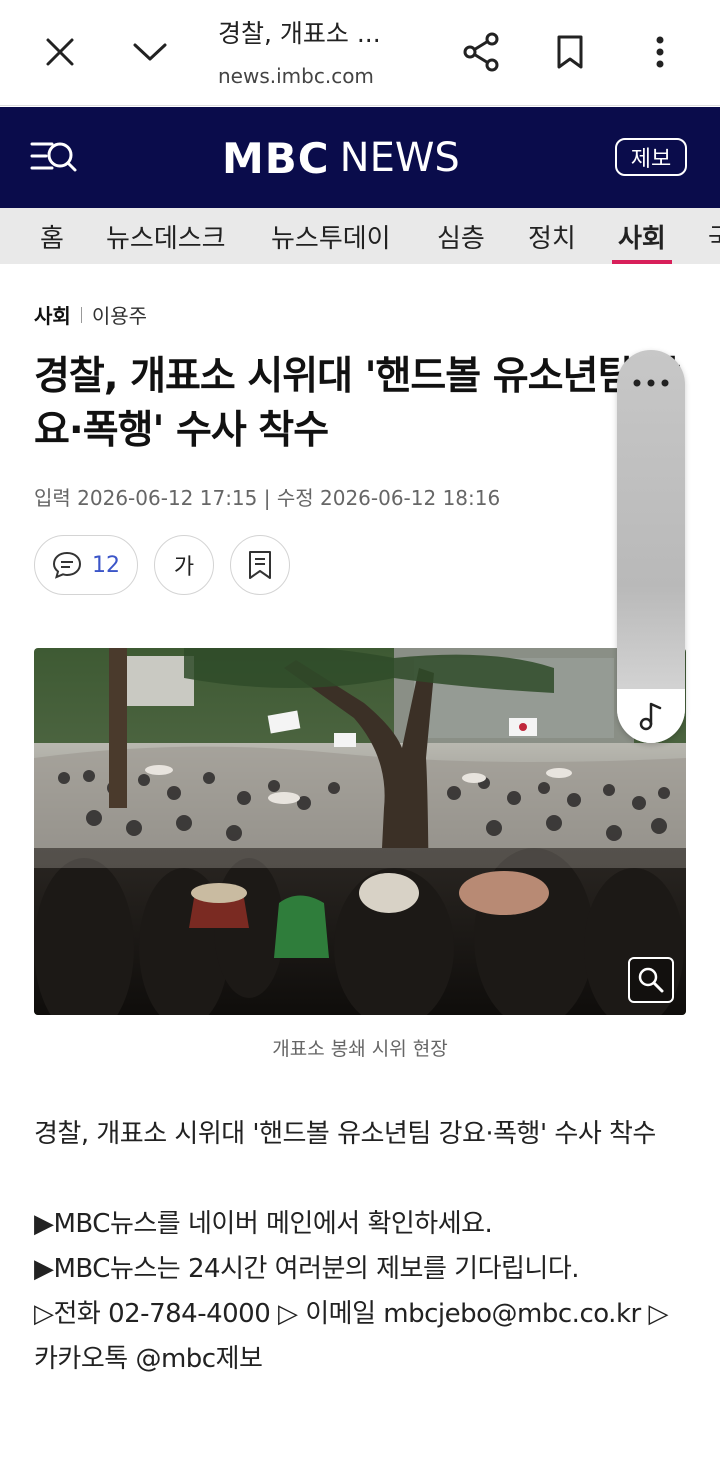  Describe the element at coordinates (360, 53) in the screenshot. I see `browser-toolbar: 경찰, 개표소 ... news.imbc.com` at that location.